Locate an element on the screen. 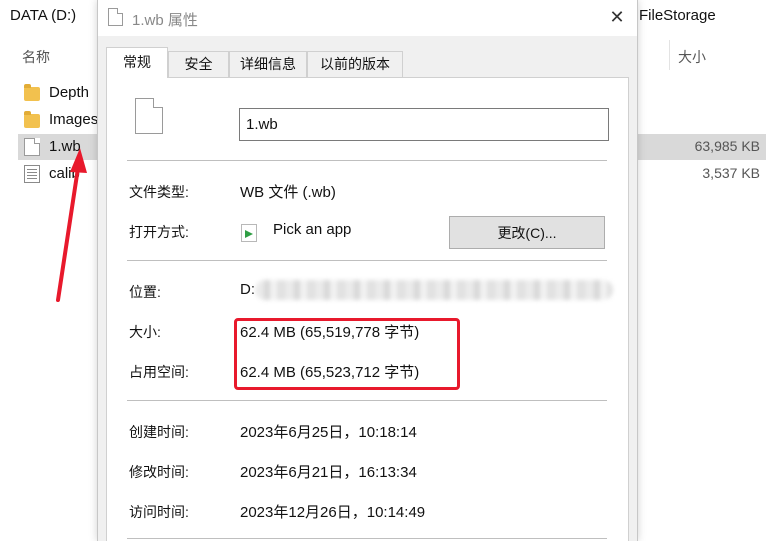  size-on-disk-label: 占用空间: is located at coordinates (159, 372).